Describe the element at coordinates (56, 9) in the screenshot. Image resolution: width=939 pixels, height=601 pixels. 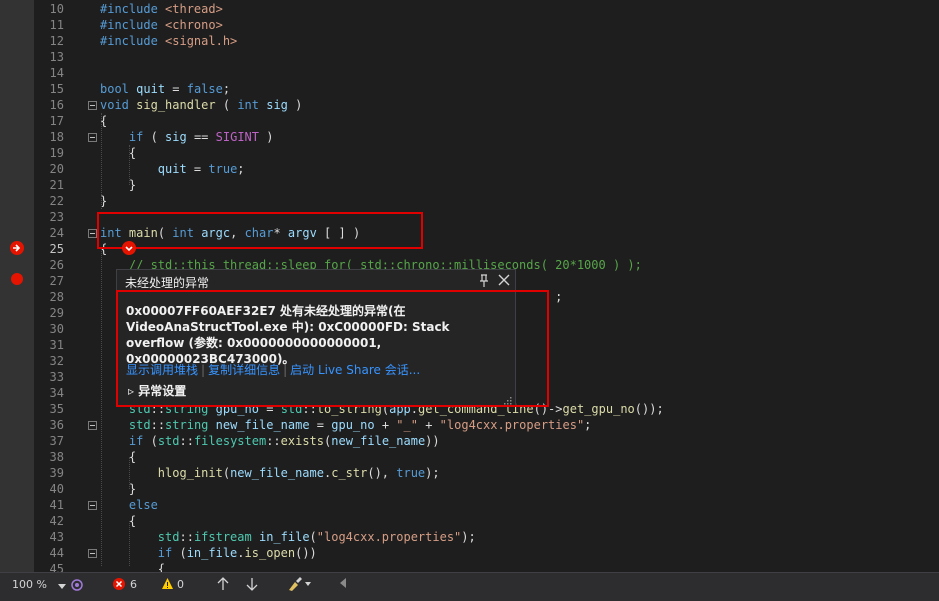
I see `line-number: 10` at that location.